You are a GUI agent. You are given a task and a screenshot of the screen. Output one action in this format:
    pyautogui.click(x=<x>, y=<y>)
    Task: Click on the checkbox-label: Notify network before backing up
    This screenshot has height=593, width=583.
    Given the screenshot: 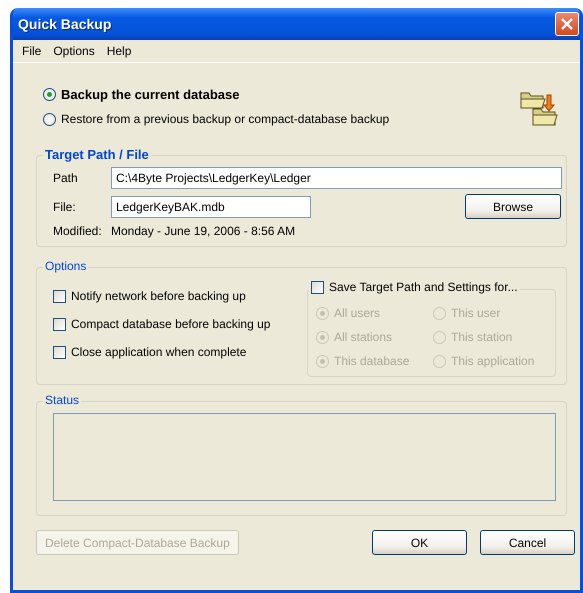 What is the action you would take?
    pyautogui.click(x=158, y=296)
    